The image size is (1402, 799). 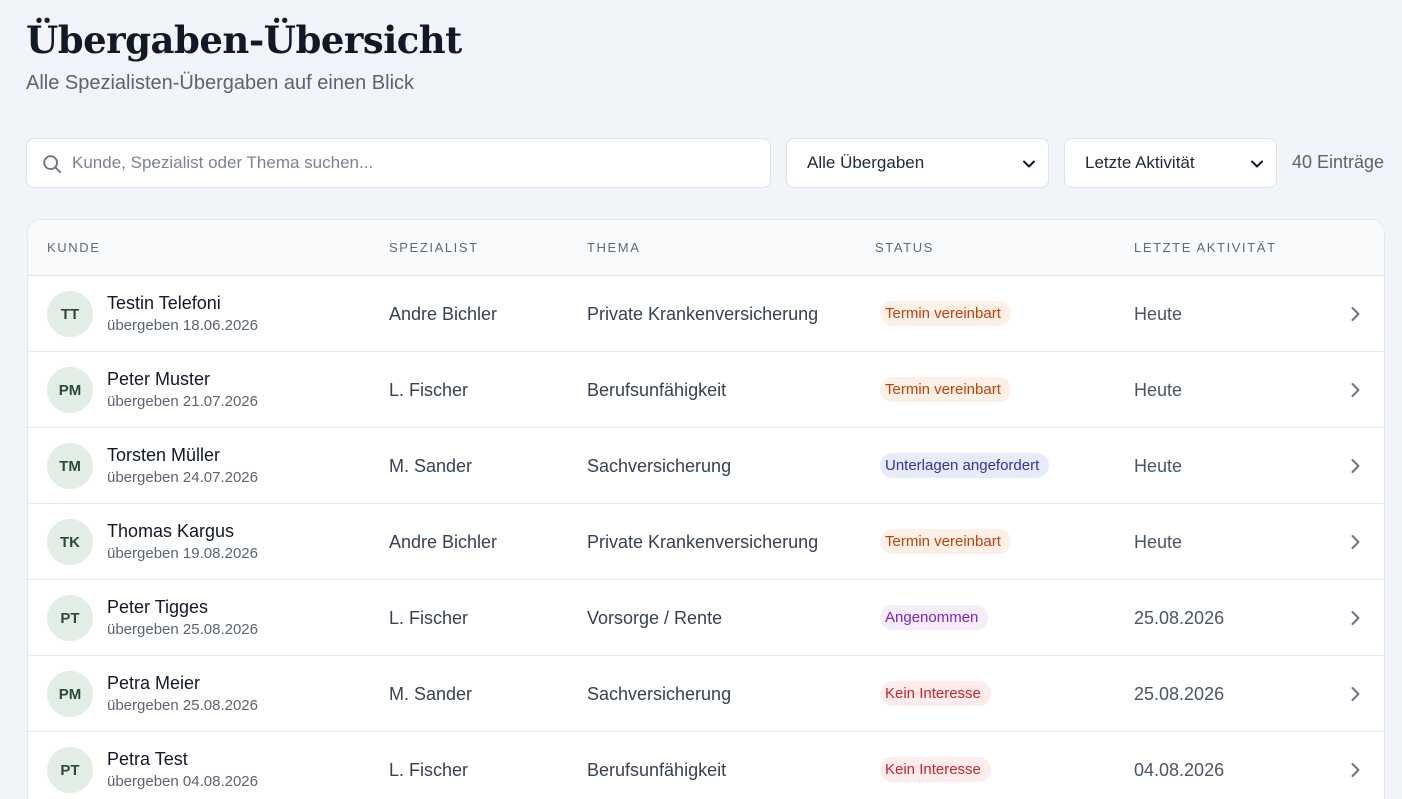 What do you see at coordinates (182, 325) in the screenshot?
I see `handover-date: übergeben 18.06.2026` at bounding box center [182, 325].